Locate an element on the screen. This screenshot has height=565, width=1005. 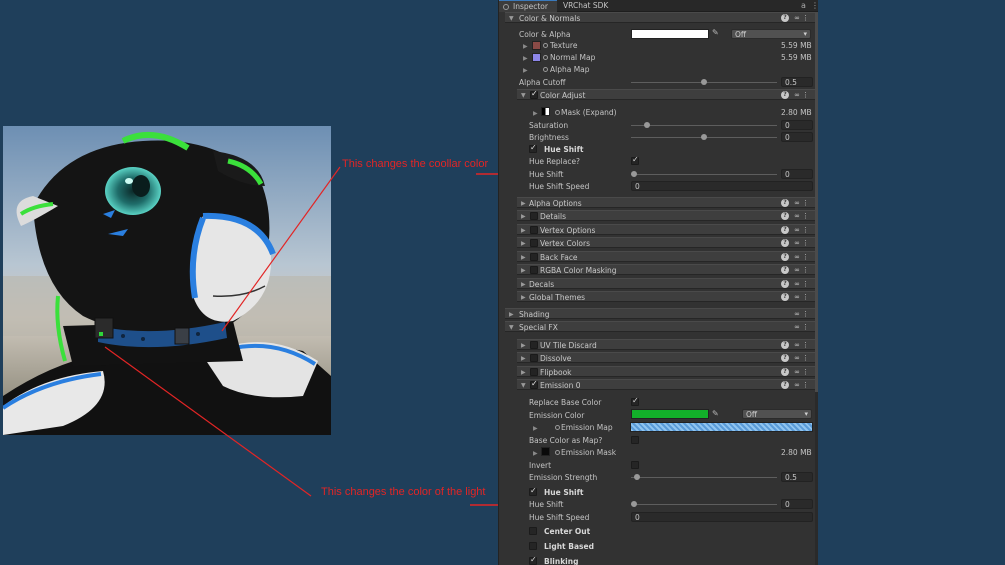
tab-vrchat-sdk: VRChat SDK is located at coordinates (587, 6).